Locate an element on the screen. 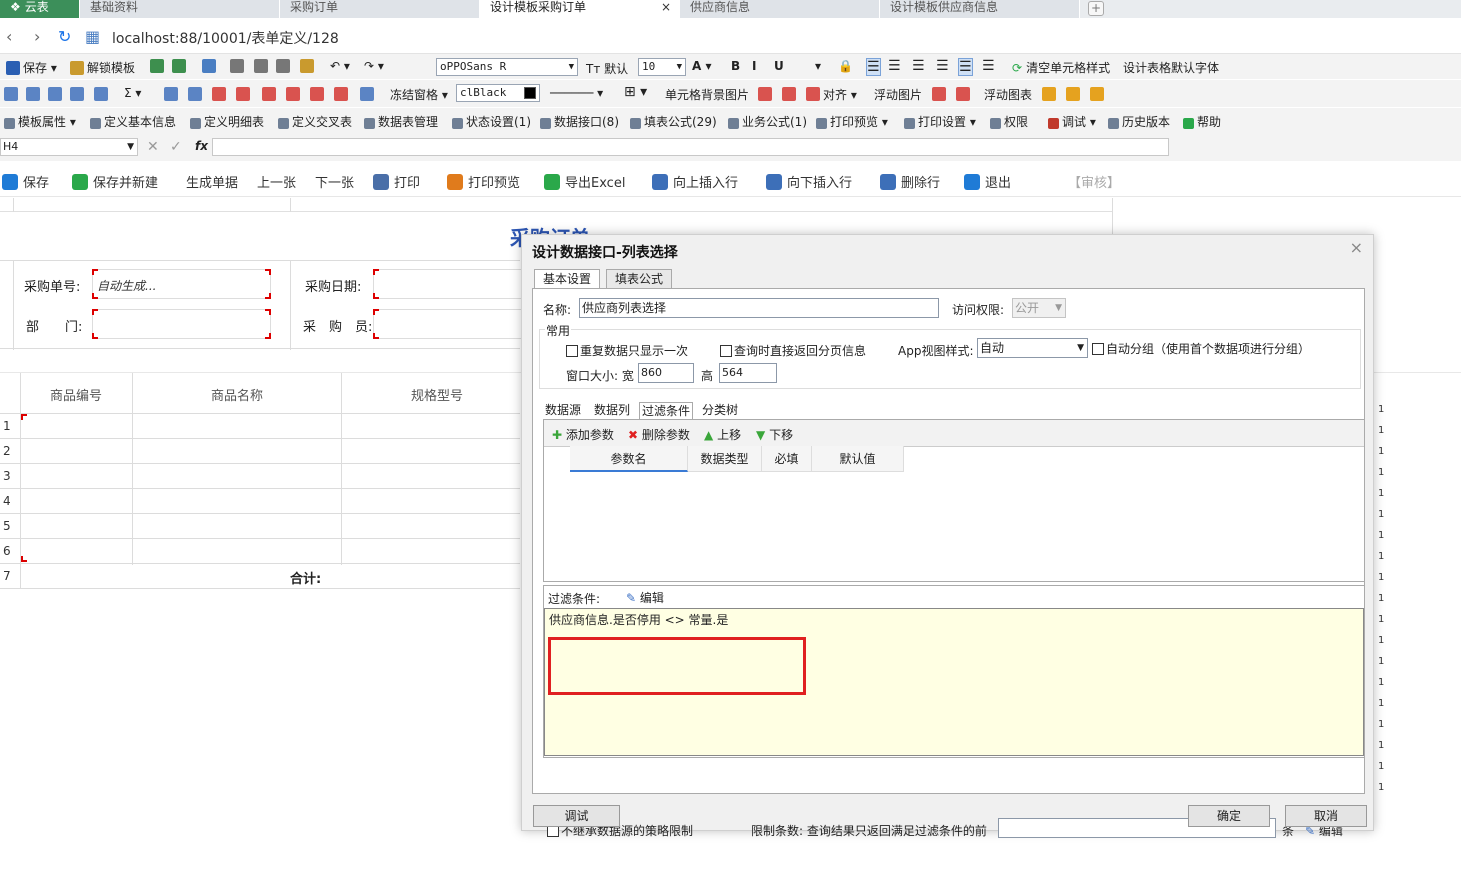  ribbon-format-button: 设计表格默认字体 is located at coordinates (1171, 67).